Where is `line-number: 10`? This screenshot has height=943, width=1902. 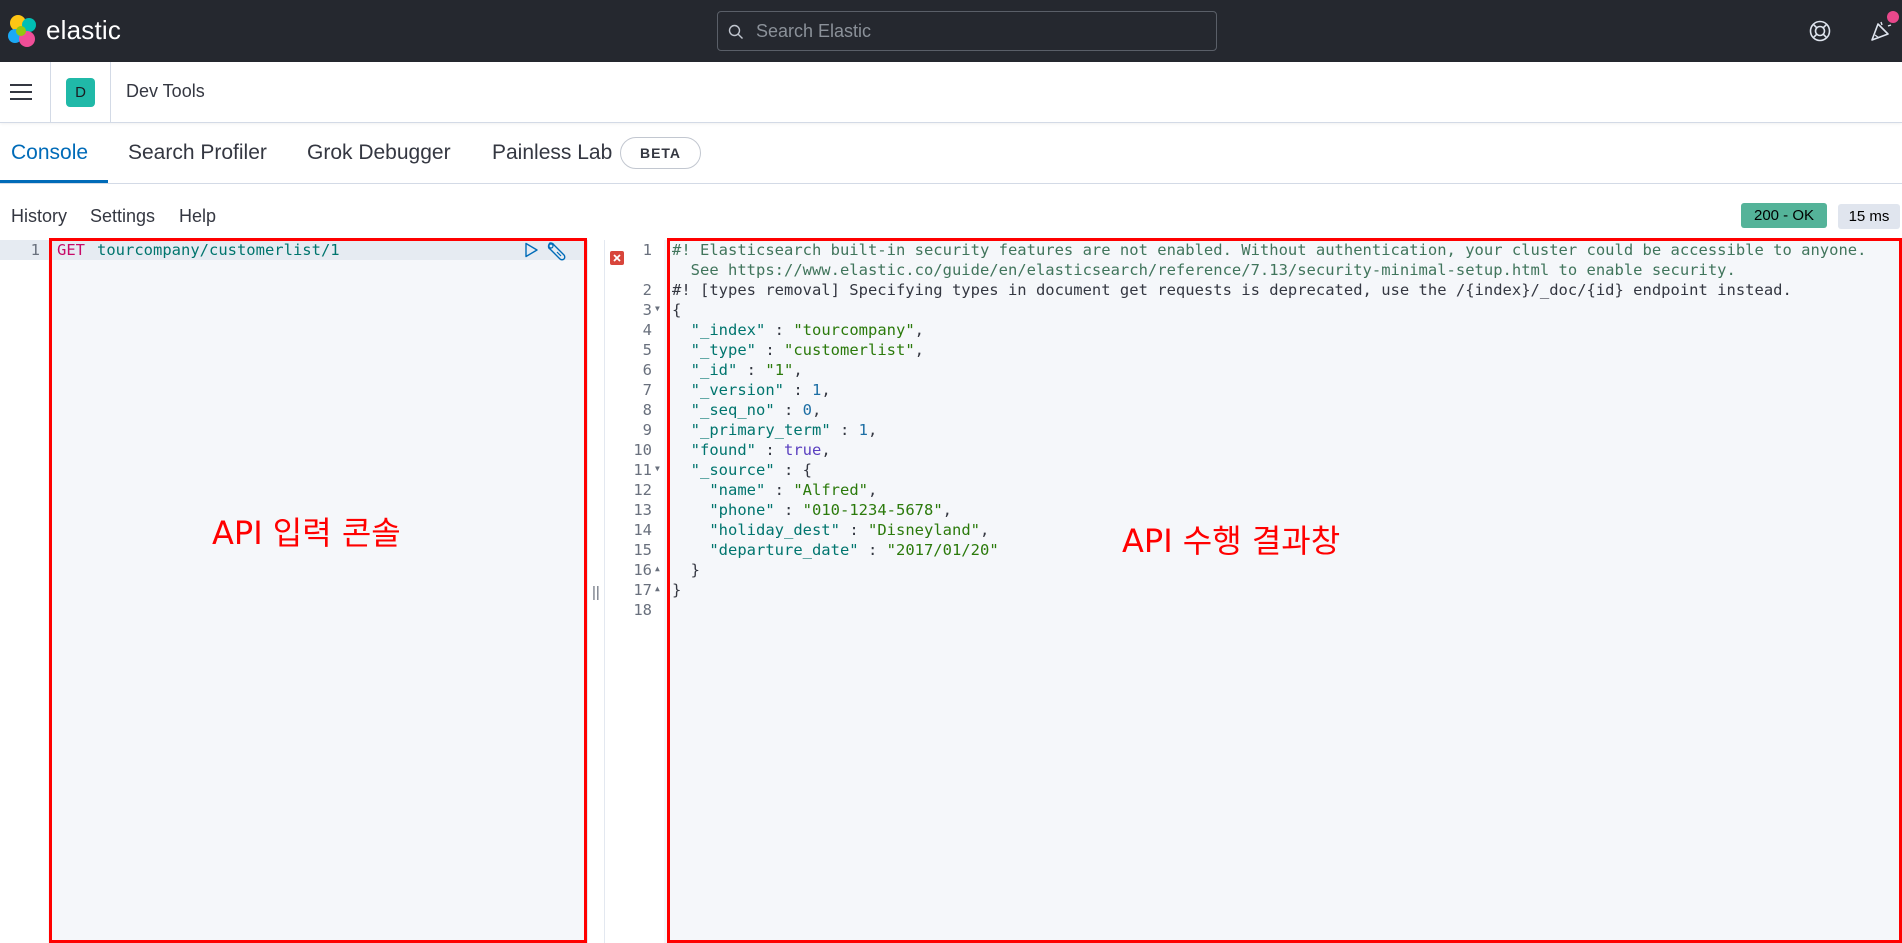
line-number: 10 is located at coordinates (642, 450).